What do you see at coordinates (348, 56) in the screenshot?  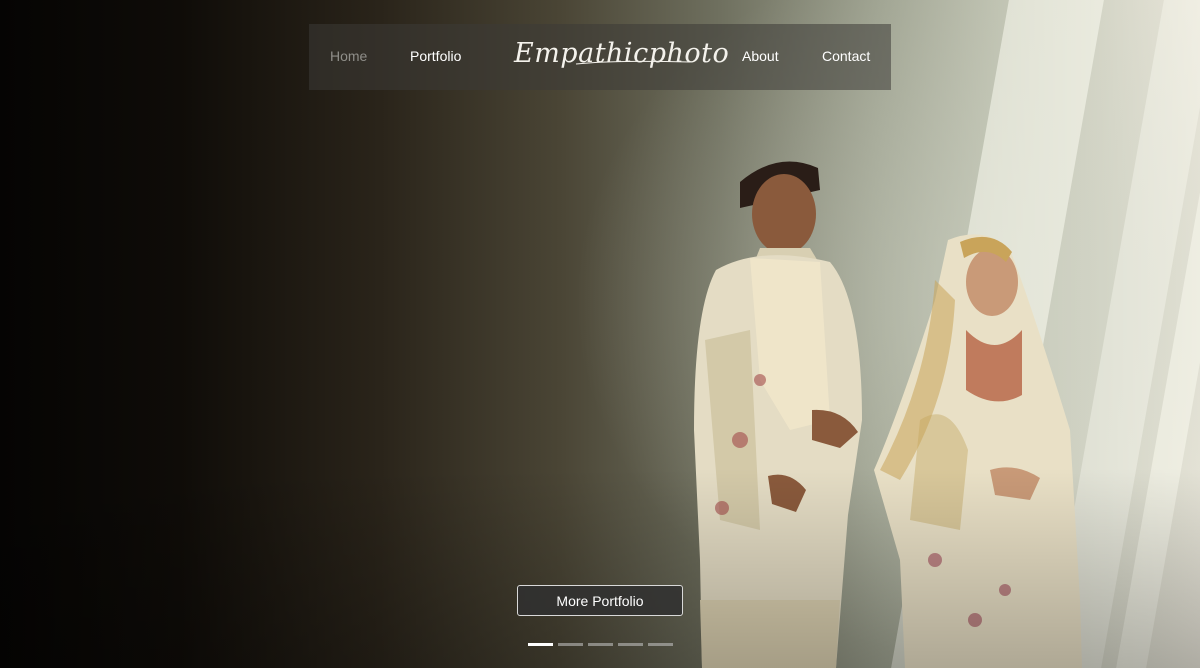 I see `nav-item-home: Home` at bounding box center [348, 56].